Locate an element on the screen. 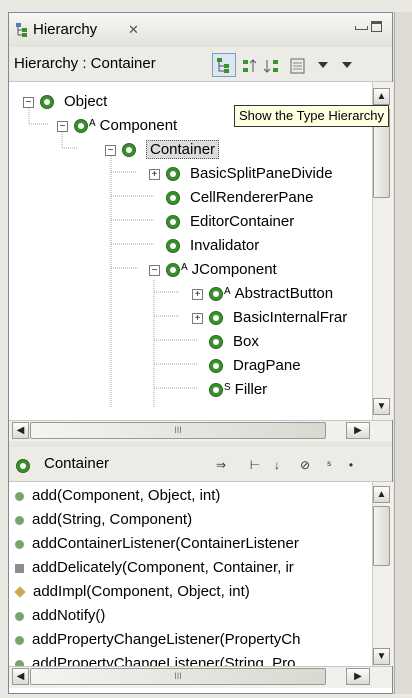  hide-non-public-icon: • is located at coordinates (351, 465).